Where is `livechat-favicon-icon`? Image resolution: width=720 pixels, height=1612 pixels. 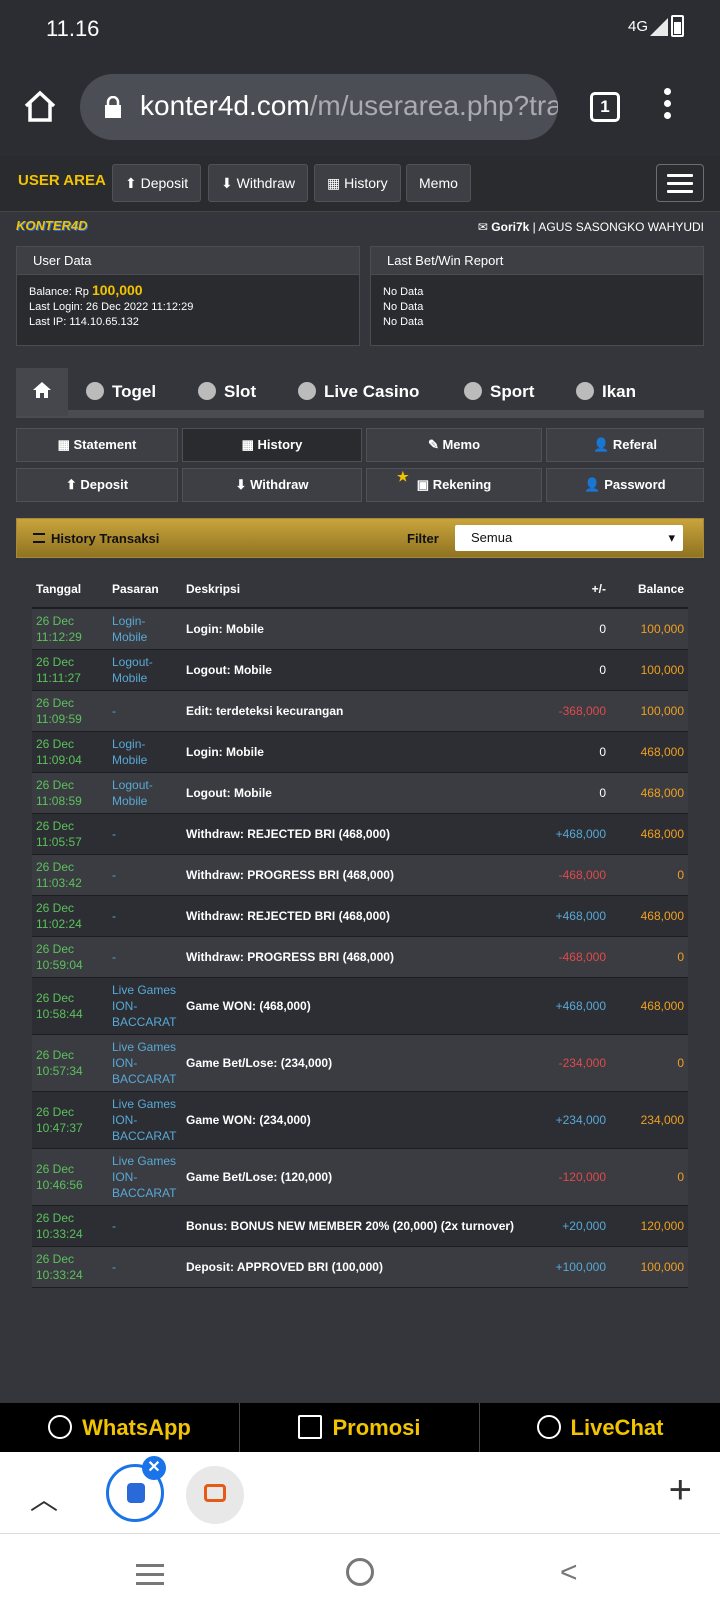
livechat-favicon-icon is located at coordinates (215, 1493).